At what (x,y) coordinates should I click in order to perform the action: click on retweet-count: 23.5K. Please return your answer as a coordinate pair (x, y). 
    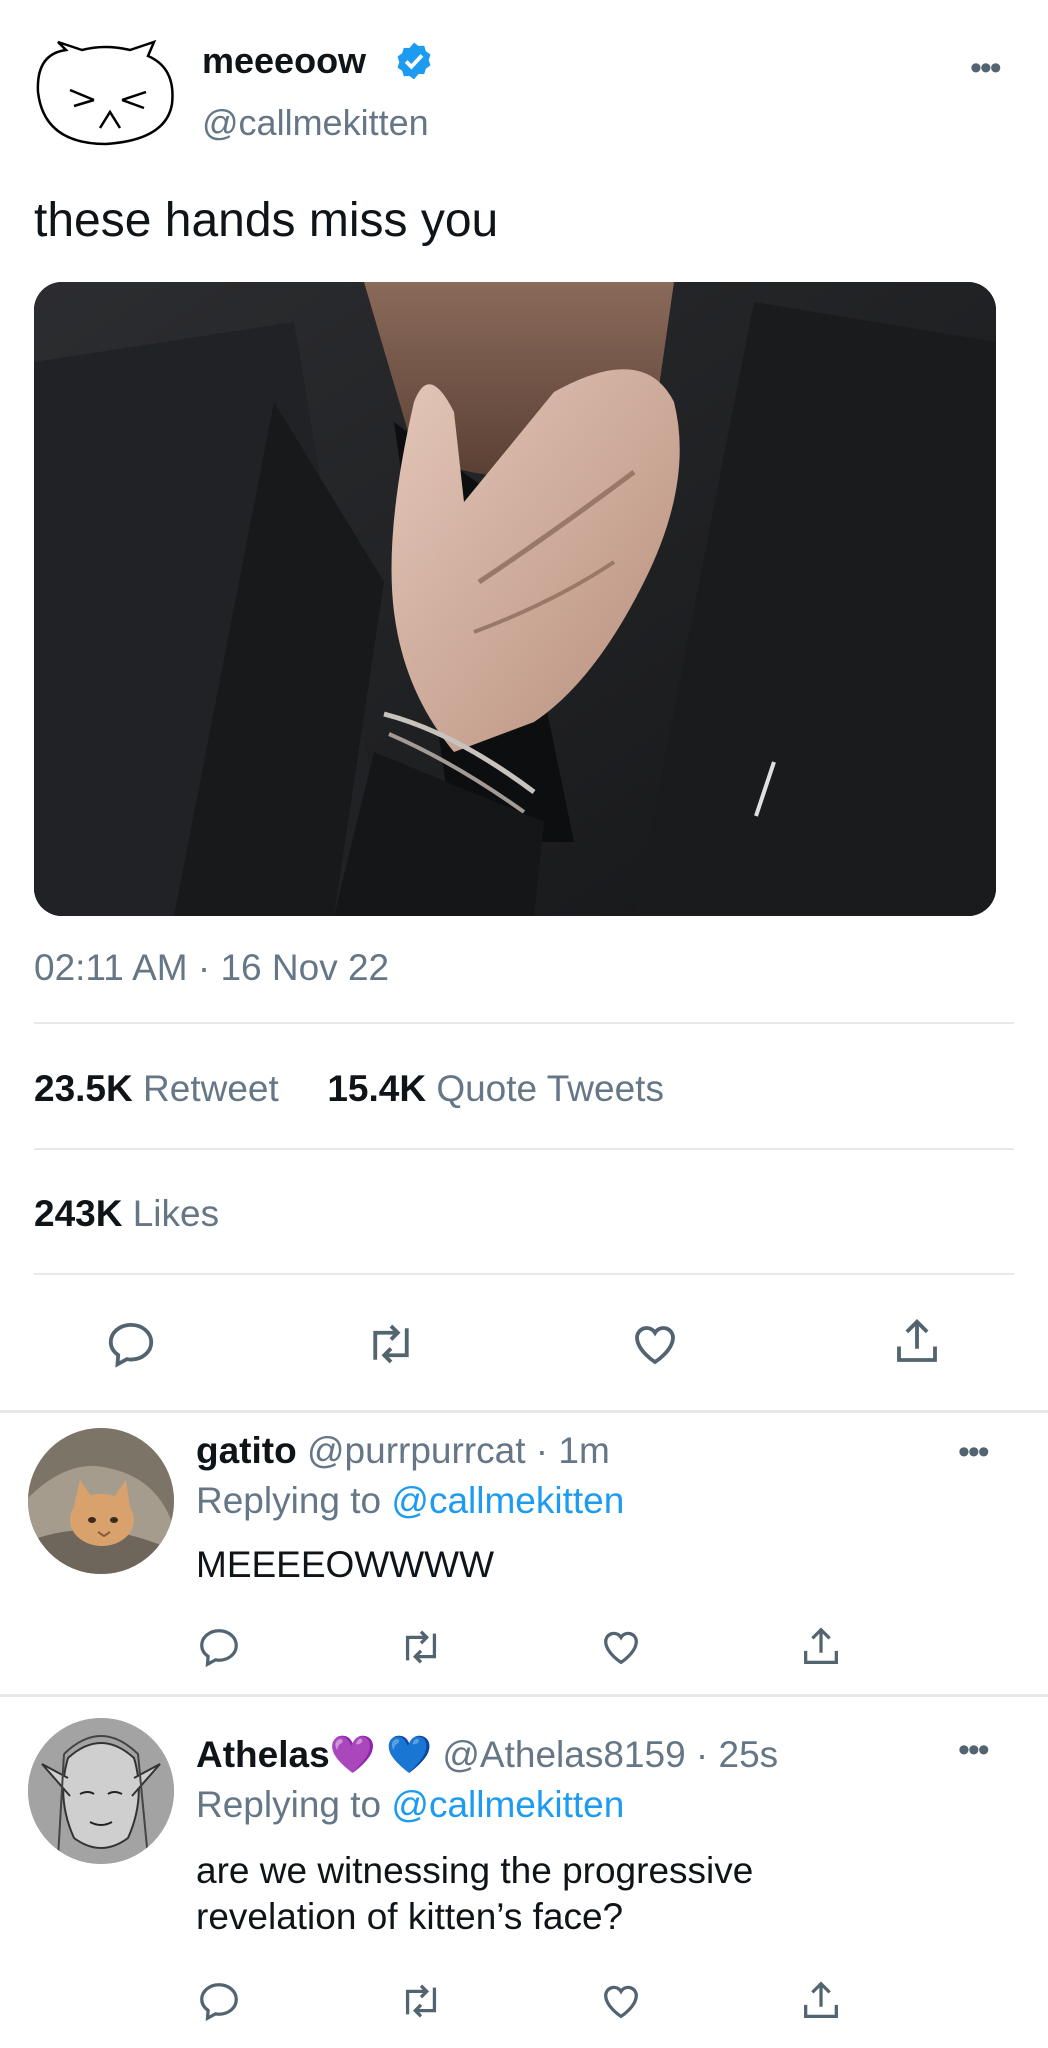
    Looking at the image, I should click on (83, 1088).